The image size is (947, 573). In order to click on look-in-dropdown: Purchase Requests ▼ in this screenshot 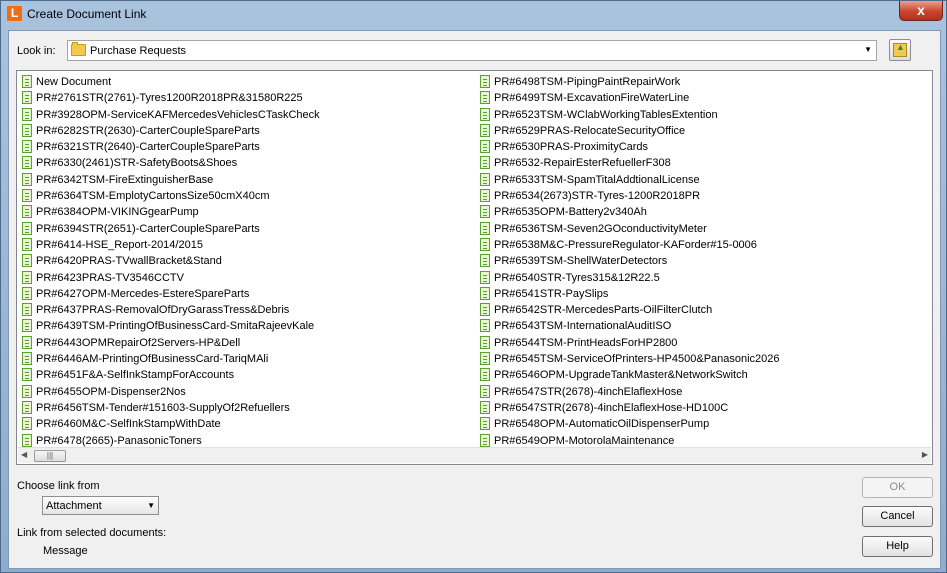, I will do `click(472, 50)`.